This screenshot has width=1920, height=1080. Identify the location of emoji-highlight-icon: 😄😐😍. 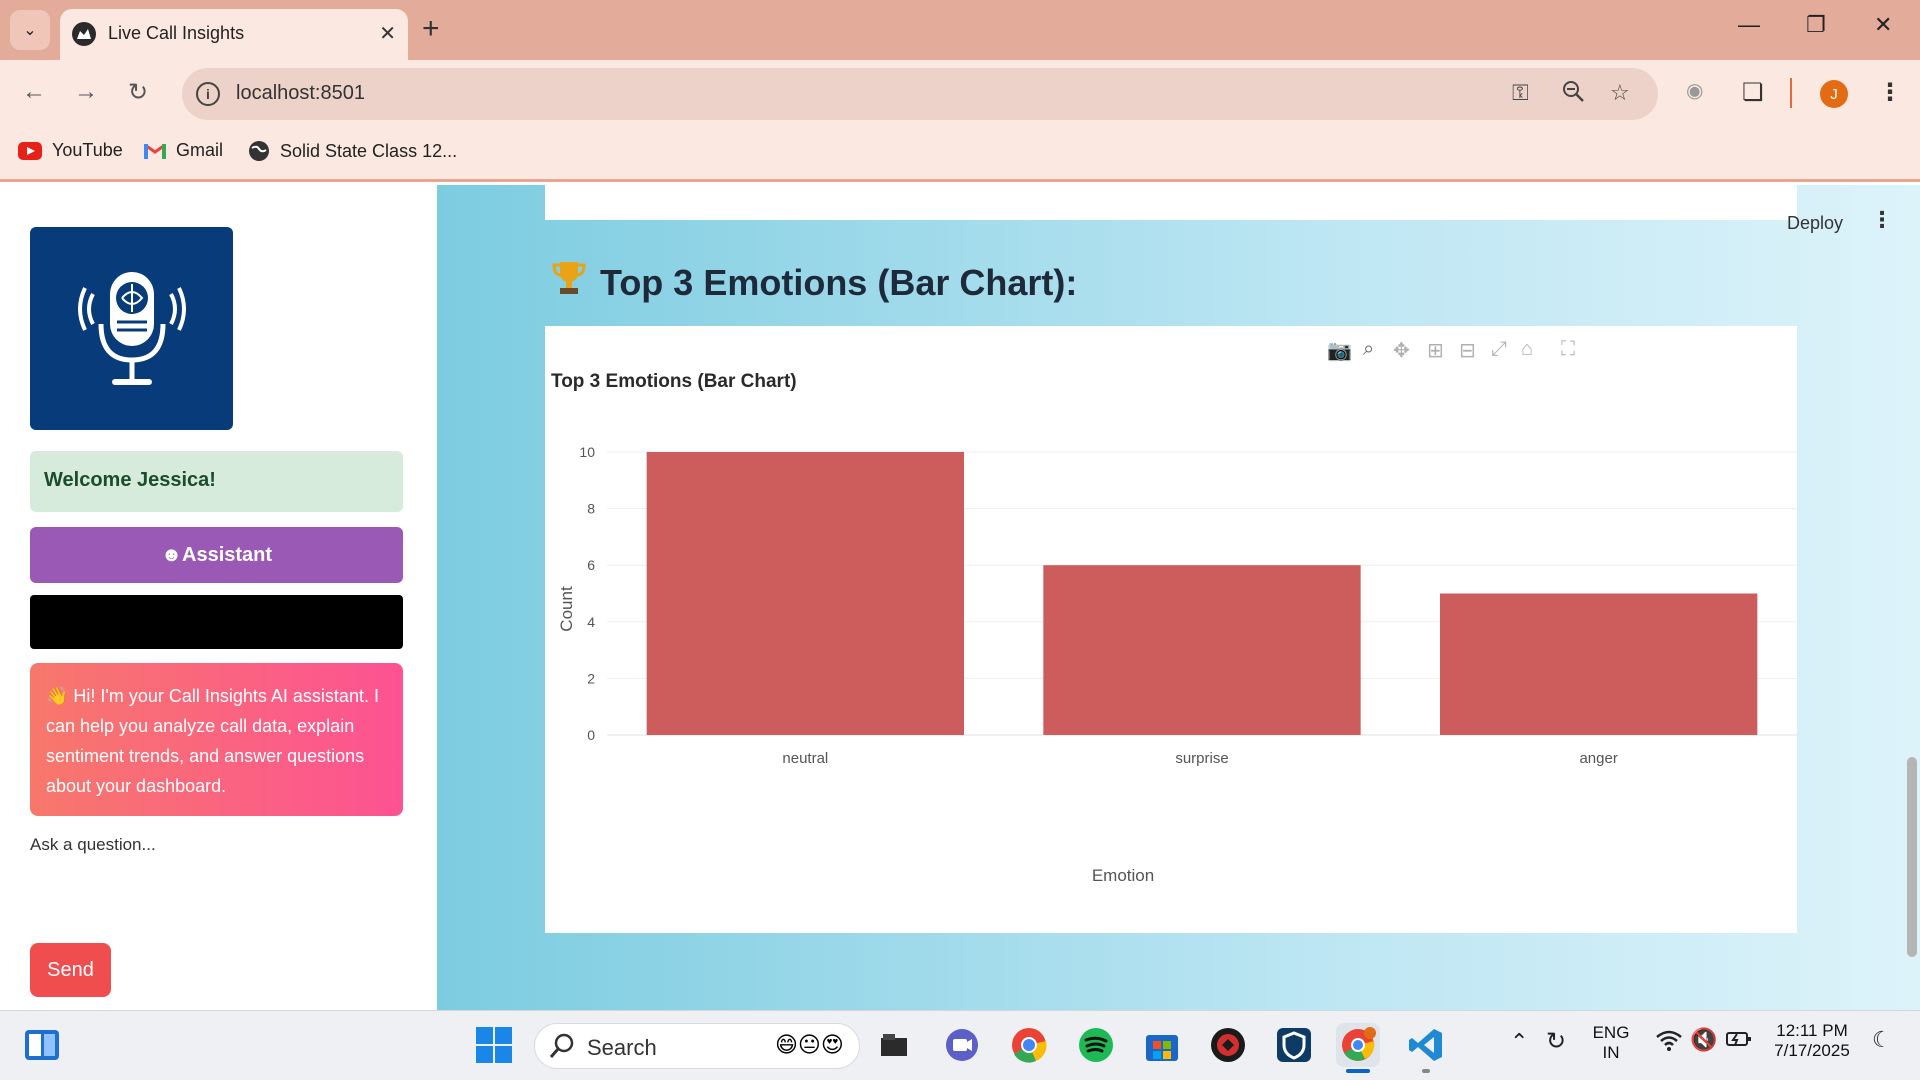
(809, 1044).